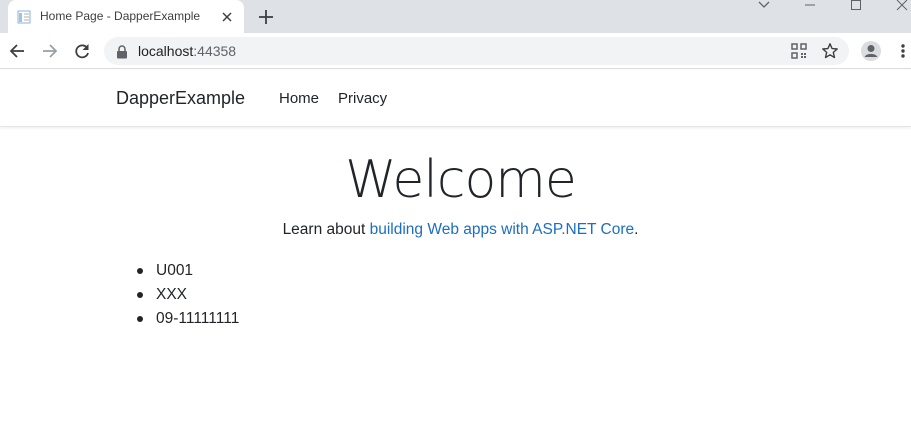  I want to click on browser-titlebar: Home Page - DapperExample, so click(455, 16).